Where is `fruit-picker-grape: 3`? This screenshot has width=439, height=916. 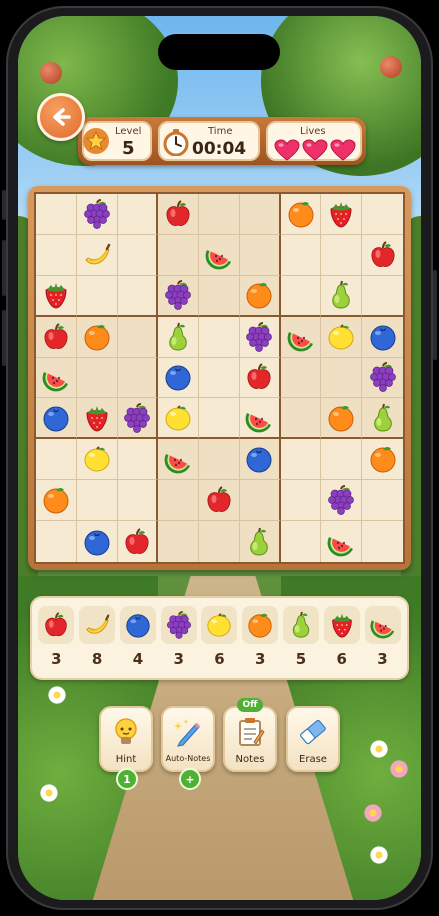
fruit-picker-grape: 3 is located at coordinates (178, 642).